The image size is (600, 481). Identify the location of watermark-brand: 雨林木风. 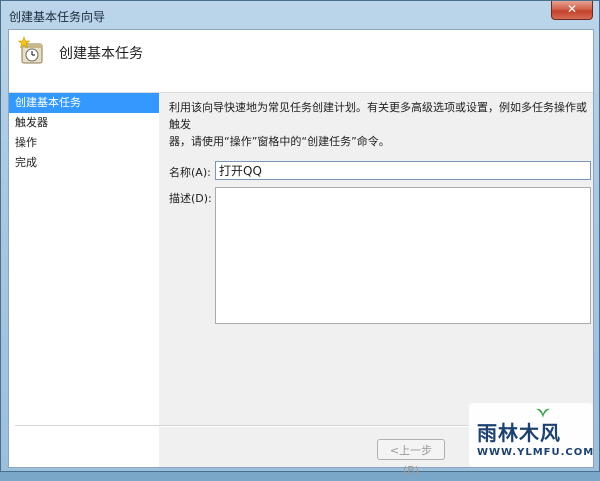
(519, 433).